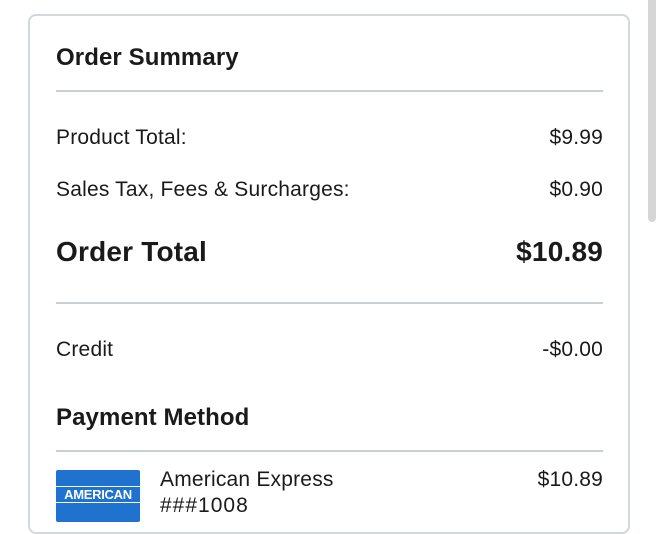  I want to click on order-total-label: Order Total, so click(132, 251).